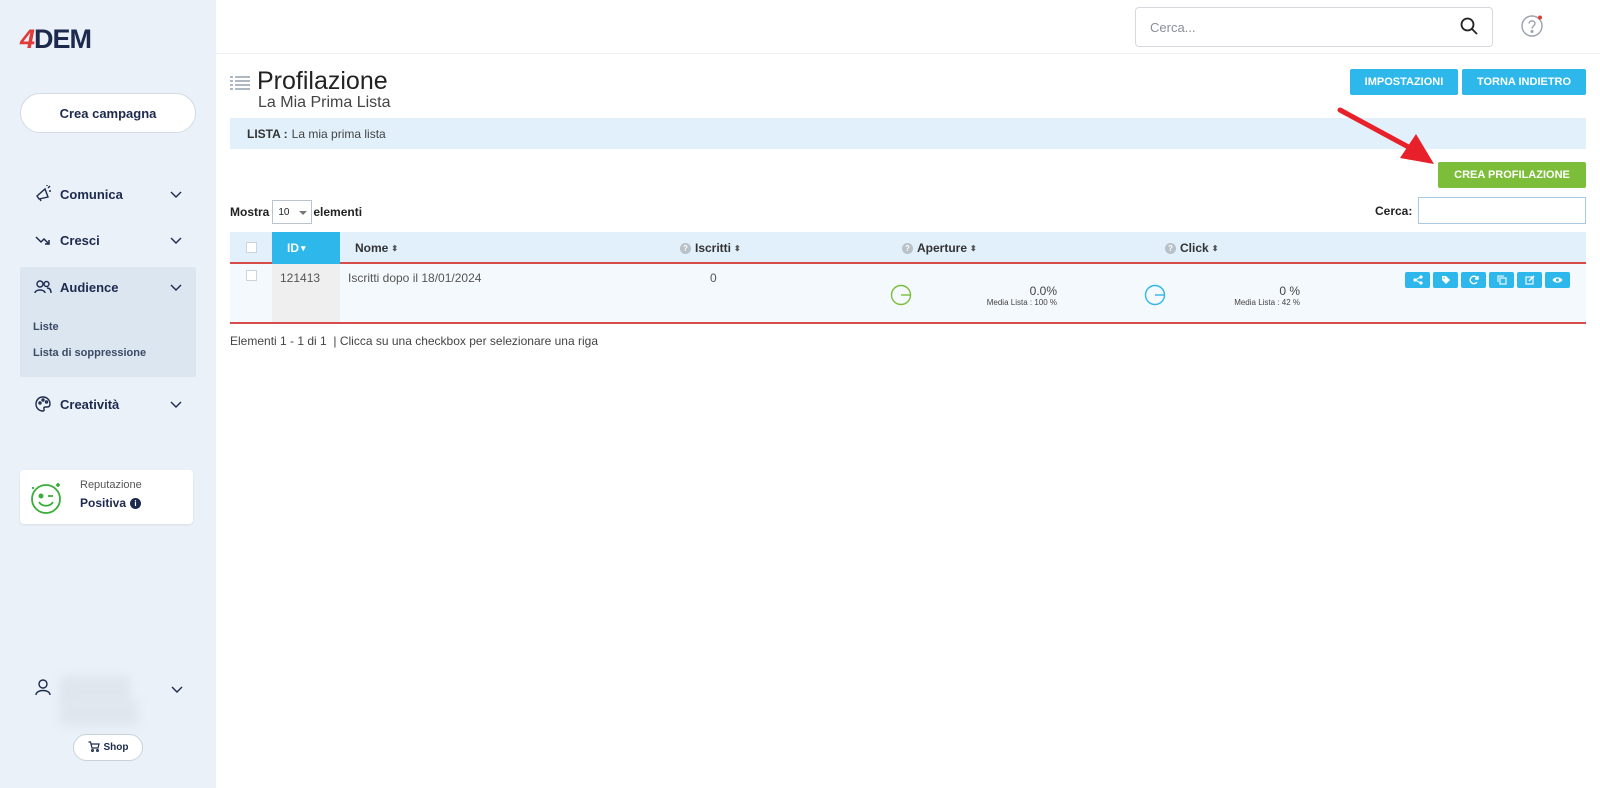 This screenshot has width=1600, height=788. What do you see at coordinates (414, 278) in the screenshot?
I see `row-name: Iscritti dopo il 18/01/2024` at bounding box center [414, 278].